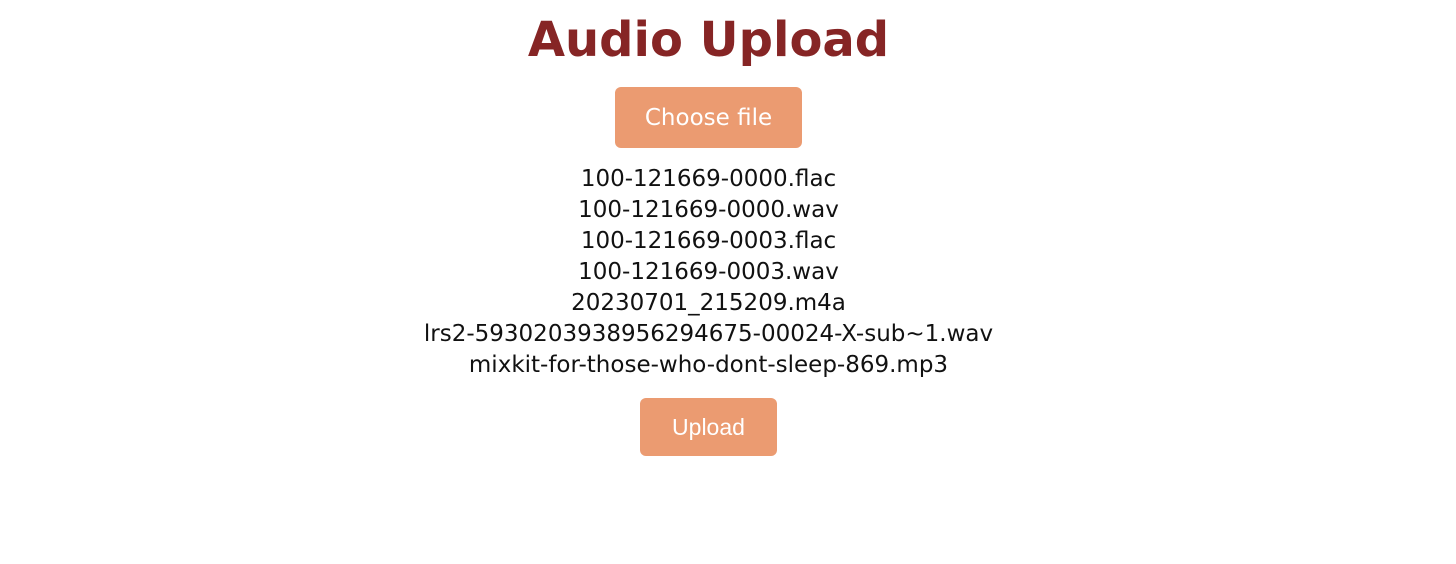 Image resolution: width=1456 pixels, height=564 pixels. Describe the element at coordinates (708, 179) in the screenshot. I see `file-list-item: 100-121669-0000.flac` at that location.